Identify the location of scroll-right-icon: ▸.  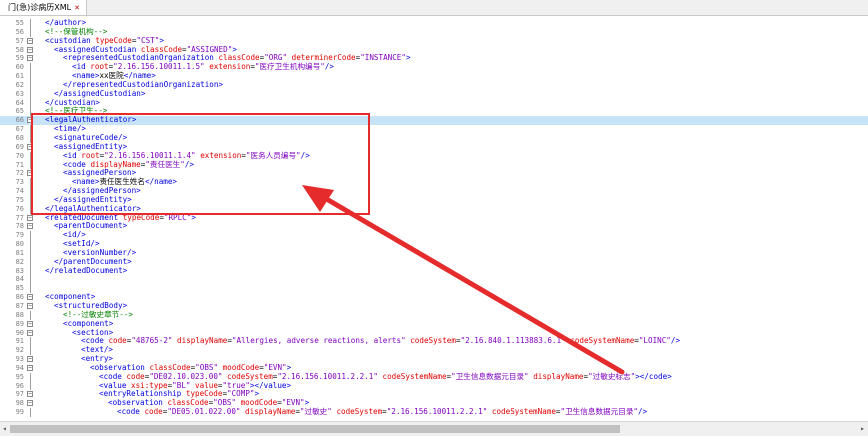
(862, 428).